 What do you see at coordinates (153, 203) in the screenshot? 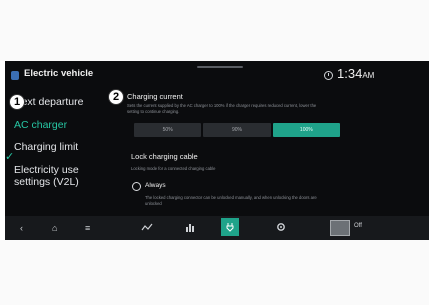
I see `always-desc-2: unlocked` at bounding box center [153, 203].